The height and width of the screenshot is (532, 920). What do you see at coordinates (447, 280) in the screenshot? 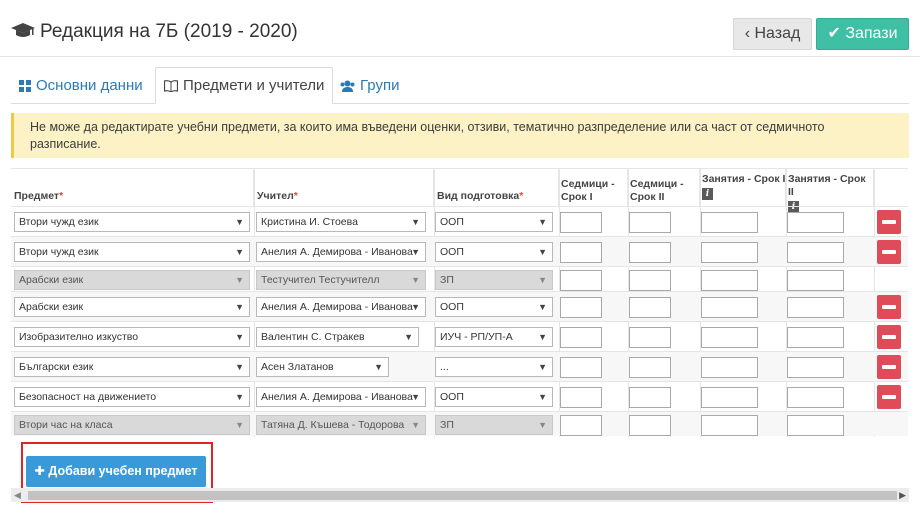
I see `prep-select-value: ЗП` at bounding box center [447, 280].